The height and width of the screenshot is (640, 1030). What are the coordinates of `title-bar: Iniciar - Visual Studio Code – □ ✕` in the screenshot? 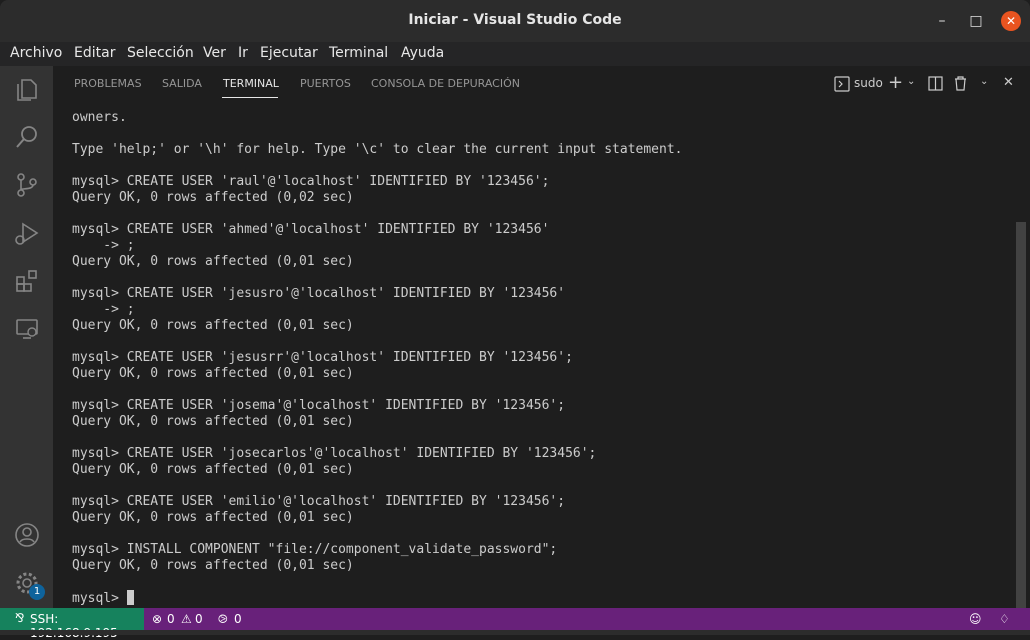 It's located at (515, 21).